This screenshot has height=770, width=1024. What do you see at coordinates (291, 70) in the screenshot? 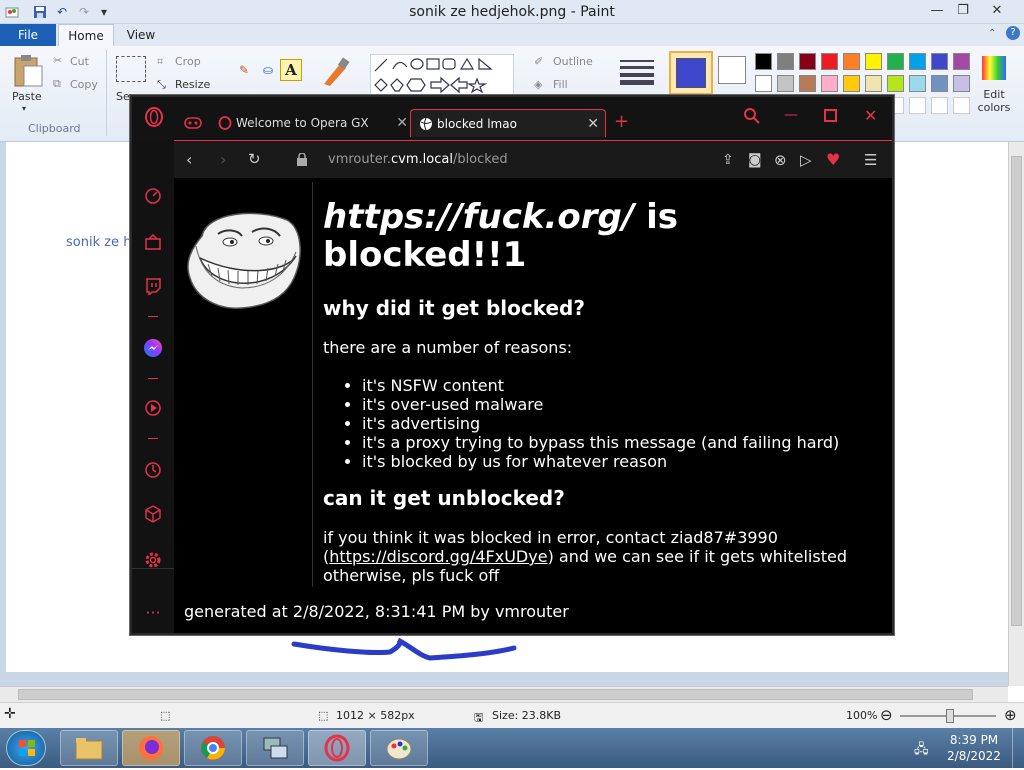
I see `text-tool-icon: A` at bounding box center [291, 70].